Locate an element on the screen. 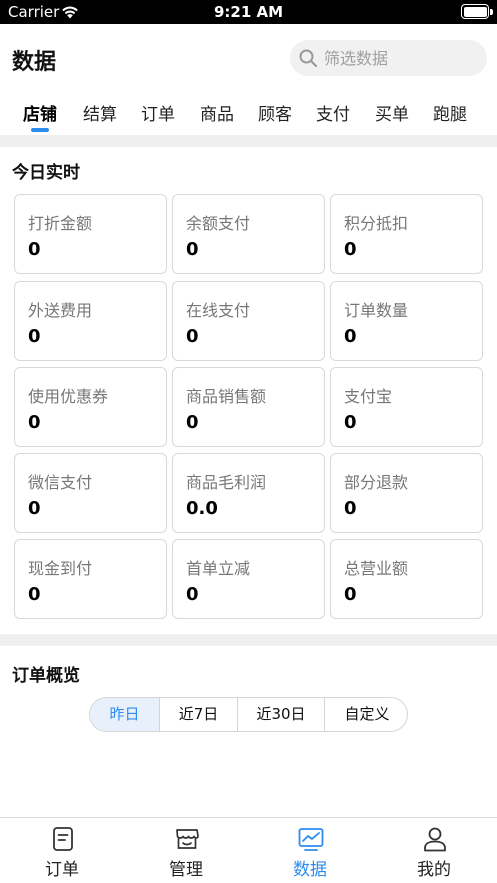 Image resolution: width=497 pixels, height=883 pixels. page-title: 数据 is located at coordinates (34, 62).